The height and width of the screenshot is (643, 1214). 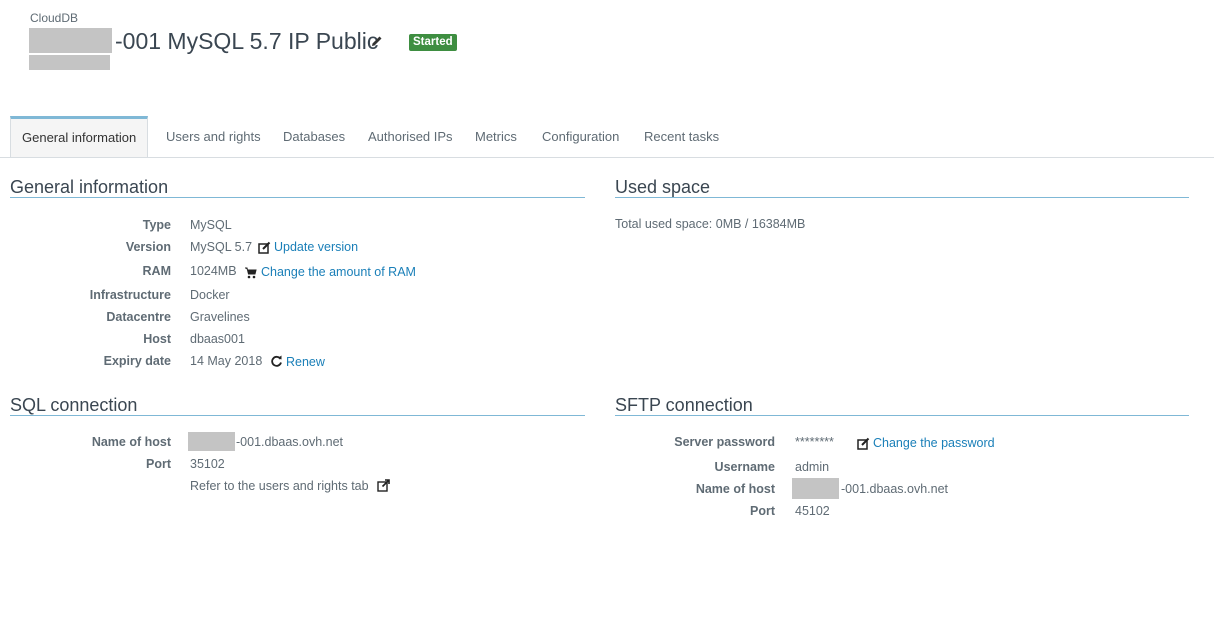 What do you see at coordinates (297, 197) in the screenshot?
I see `general-information-divider` at bounding box center [297, 197].